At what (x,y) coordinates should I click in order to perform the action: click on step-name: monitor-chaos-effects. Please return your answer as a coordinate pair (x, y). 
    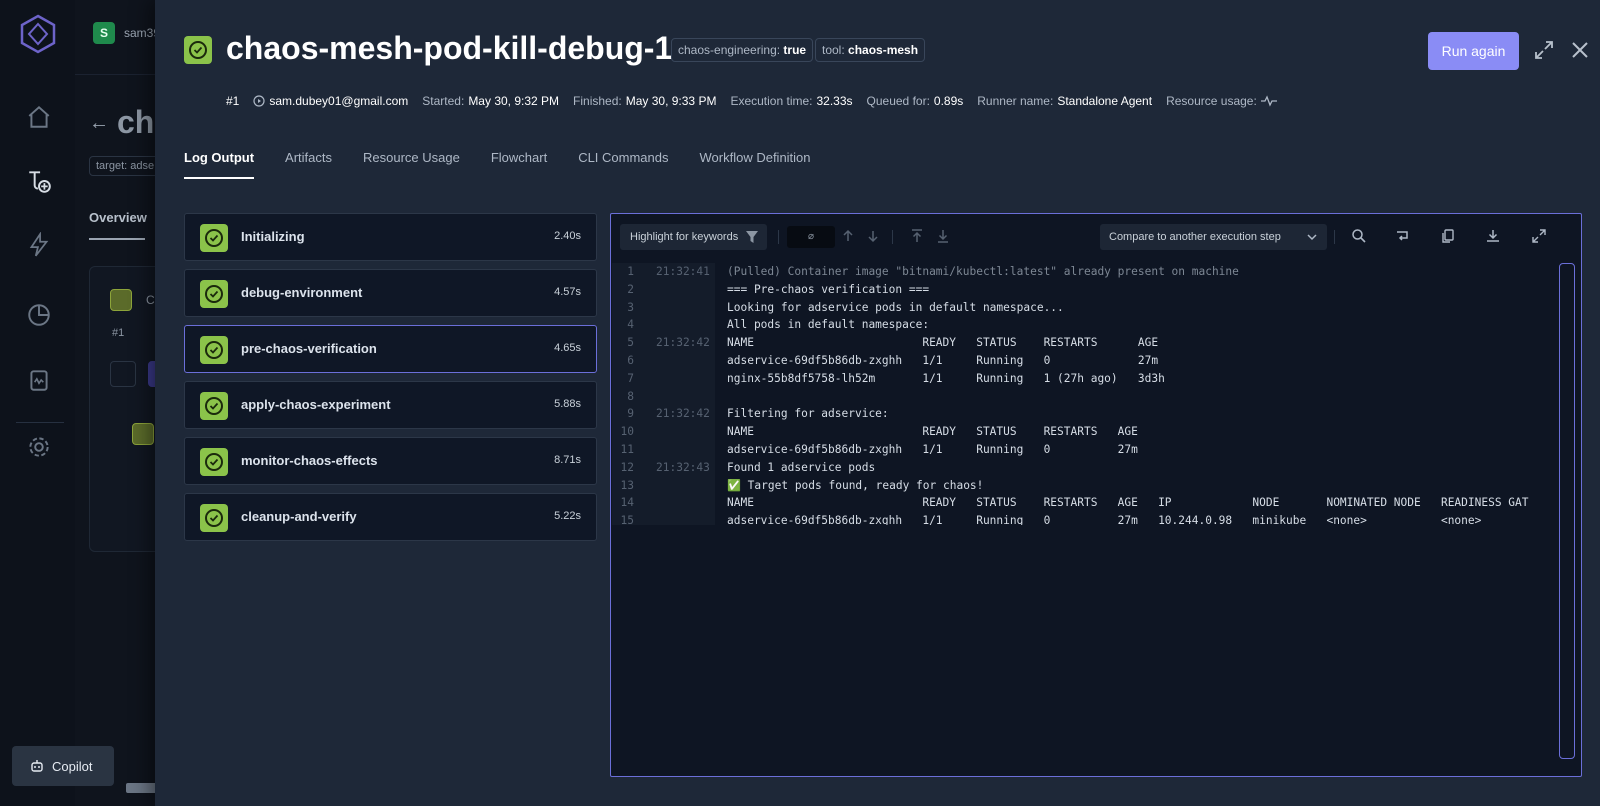
    Looking at the image, I should click on (309, 460).